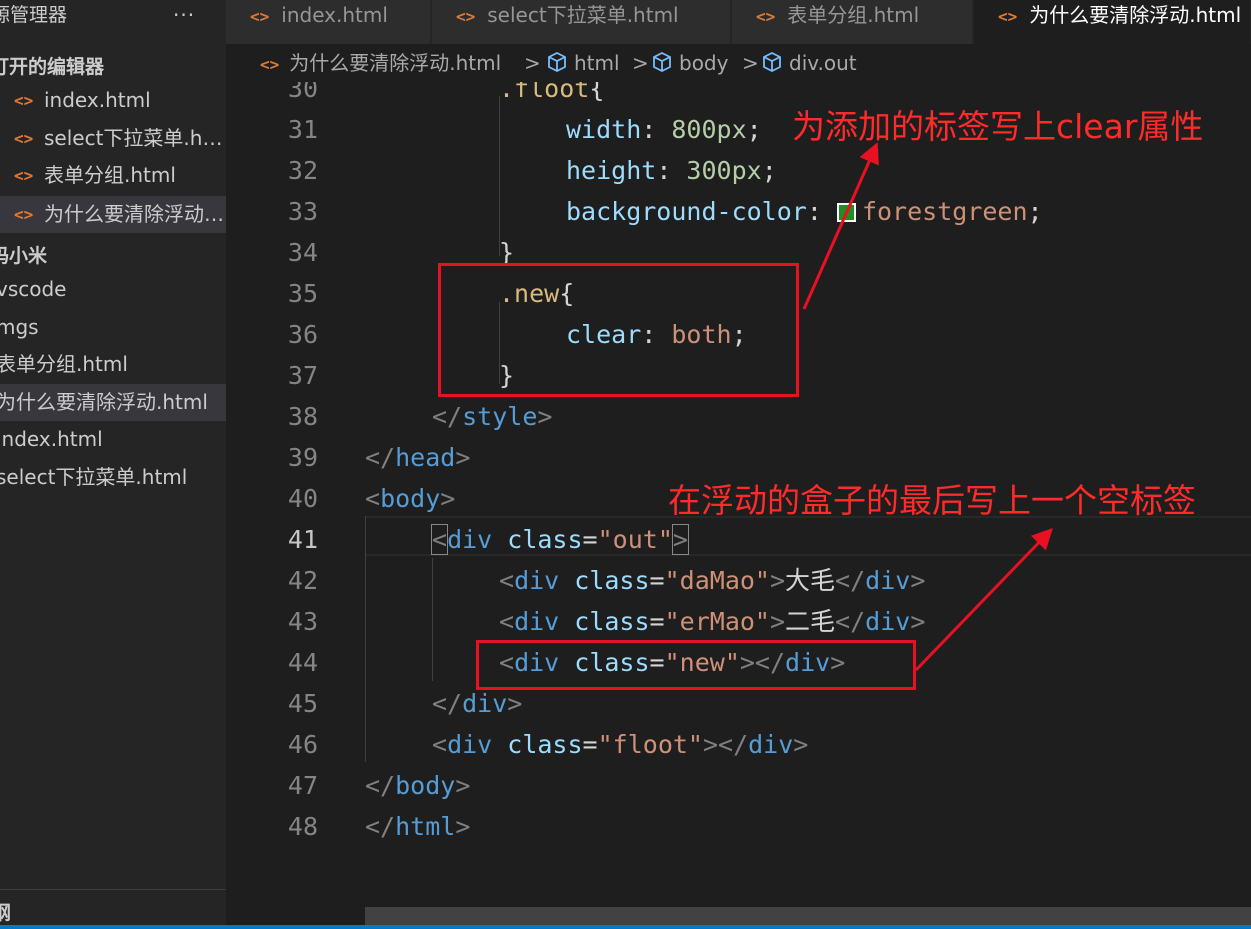  I want to click on code-line: background-color: forestgreen;, so click(804, 211).